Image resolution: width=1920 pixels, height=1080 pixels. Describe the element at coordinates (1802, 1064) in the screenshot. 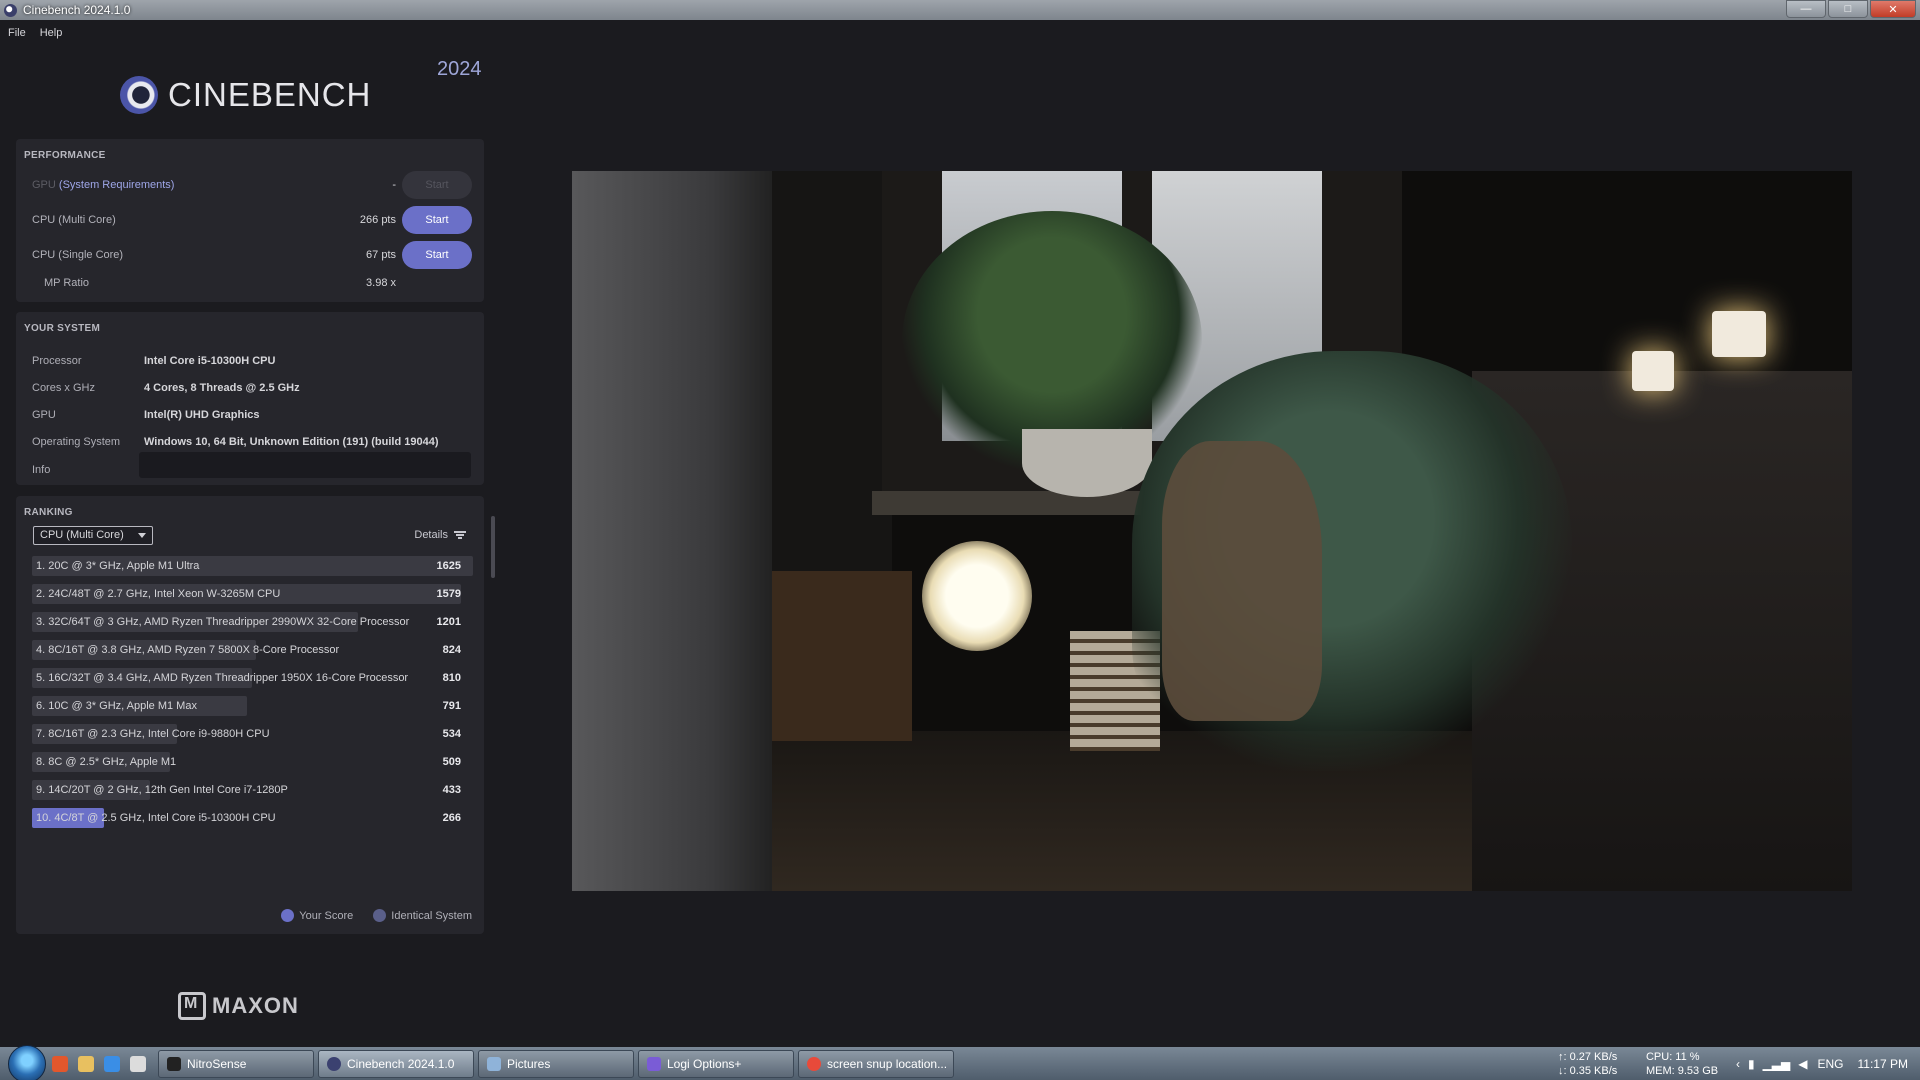

I see `volume-icon: ◀` at that location.